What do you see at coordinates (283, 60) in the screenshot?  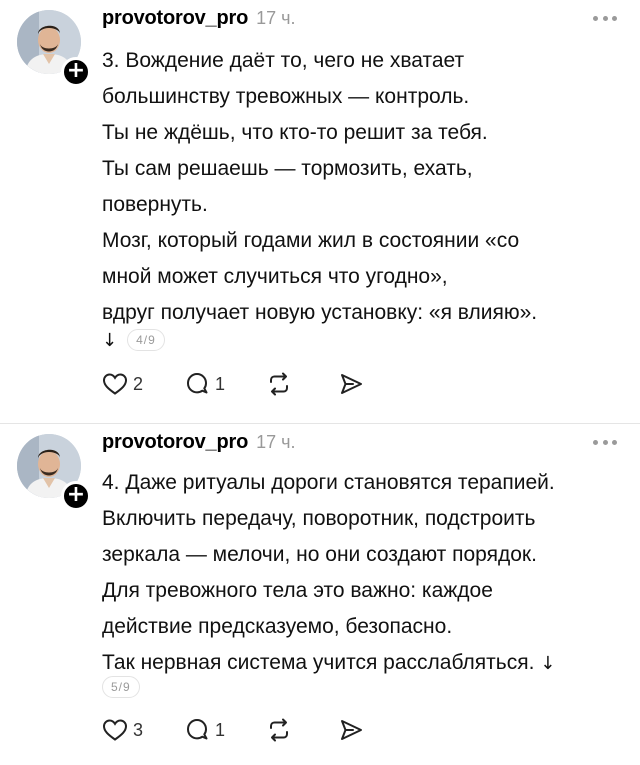 I see `text-line: 3. Вождение даёт то, чего не хватает` at bounding box center [283, 60].